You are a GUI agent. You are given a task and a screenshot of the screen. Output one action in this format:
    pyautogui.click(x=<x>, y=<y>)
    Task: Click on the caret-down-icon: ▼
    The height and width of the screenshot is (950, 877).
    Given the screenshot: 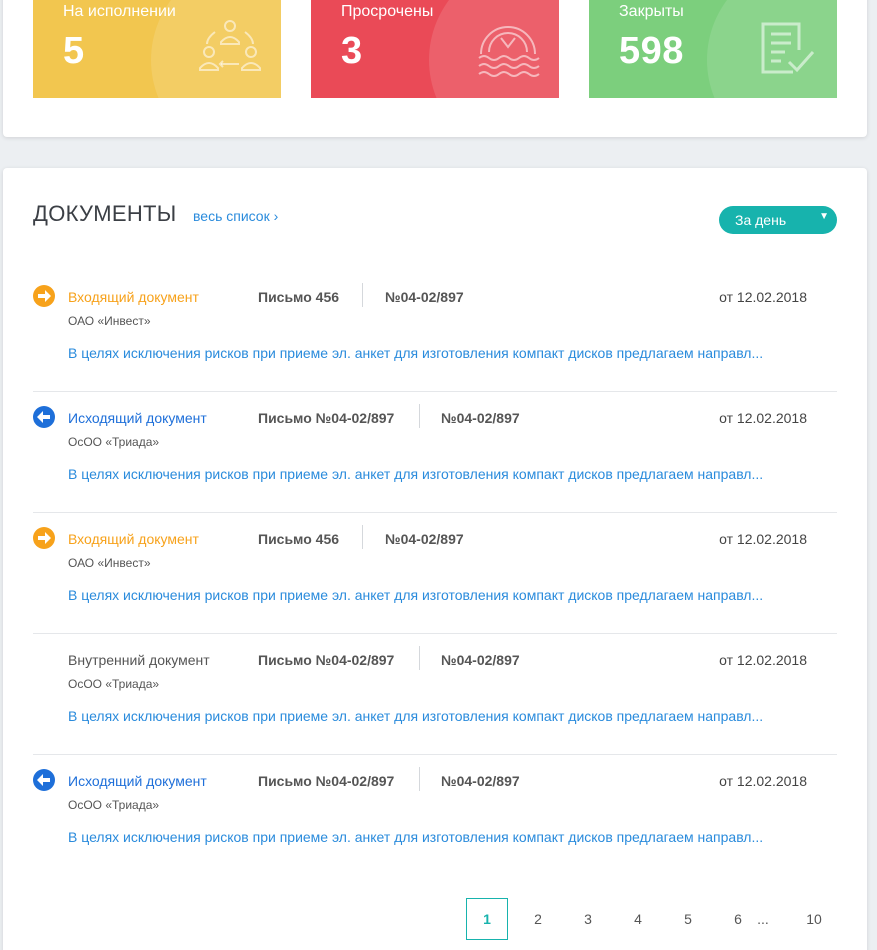 What is the action you would take?
    pyautogui.click(x=824, y=216)
    